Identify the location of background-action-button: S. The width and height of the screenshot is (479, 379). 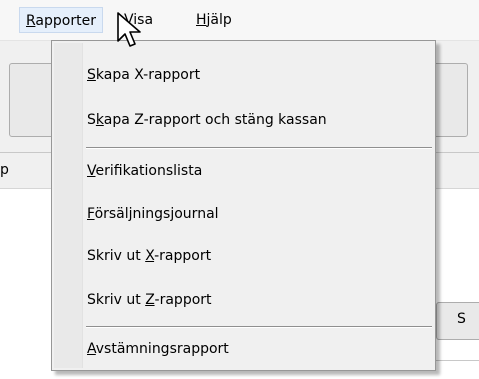
(457, 321).